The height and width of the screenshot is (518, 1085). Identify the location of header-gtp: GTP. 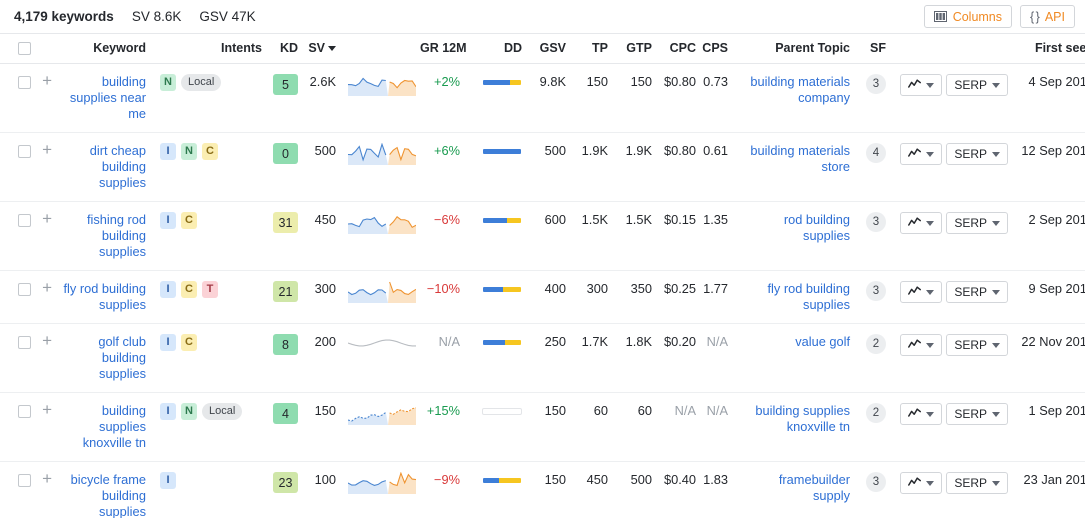
(630, 49).